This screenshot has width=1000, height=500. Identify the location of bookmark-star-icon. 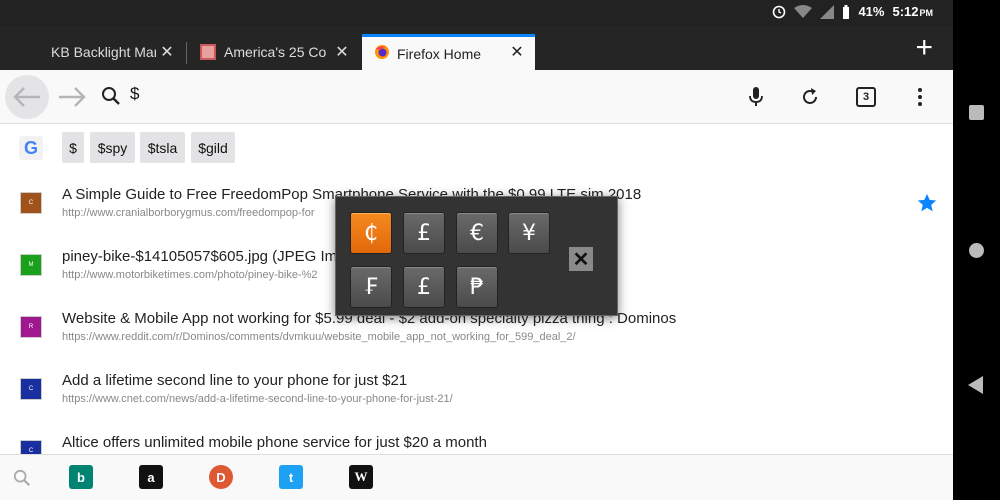
(927, 205).